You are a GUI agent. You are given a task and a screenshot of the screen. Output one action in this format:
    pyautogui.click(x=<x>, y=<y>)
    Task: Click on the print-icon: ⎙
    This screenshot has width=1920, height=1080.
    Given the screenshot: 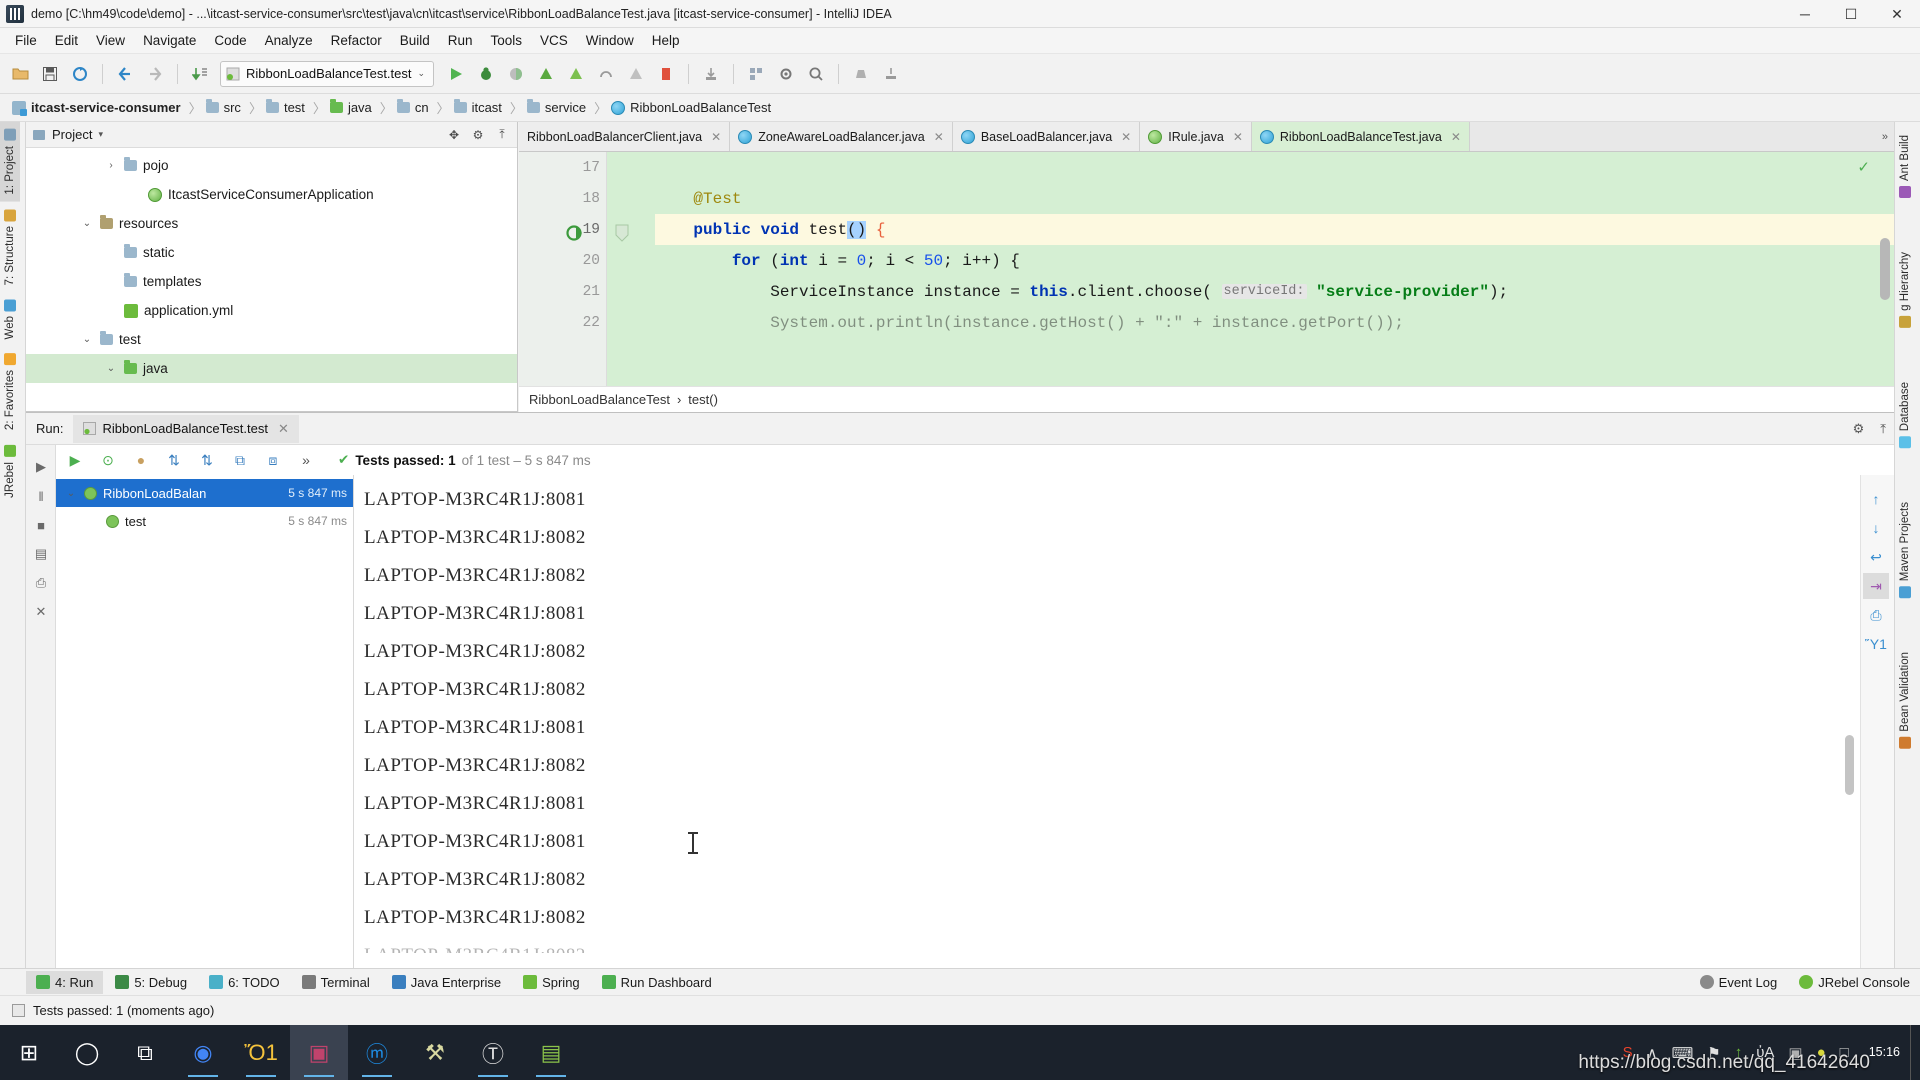 What is the action you would take?
    pyautogui.click(x=1876, y=615)
    